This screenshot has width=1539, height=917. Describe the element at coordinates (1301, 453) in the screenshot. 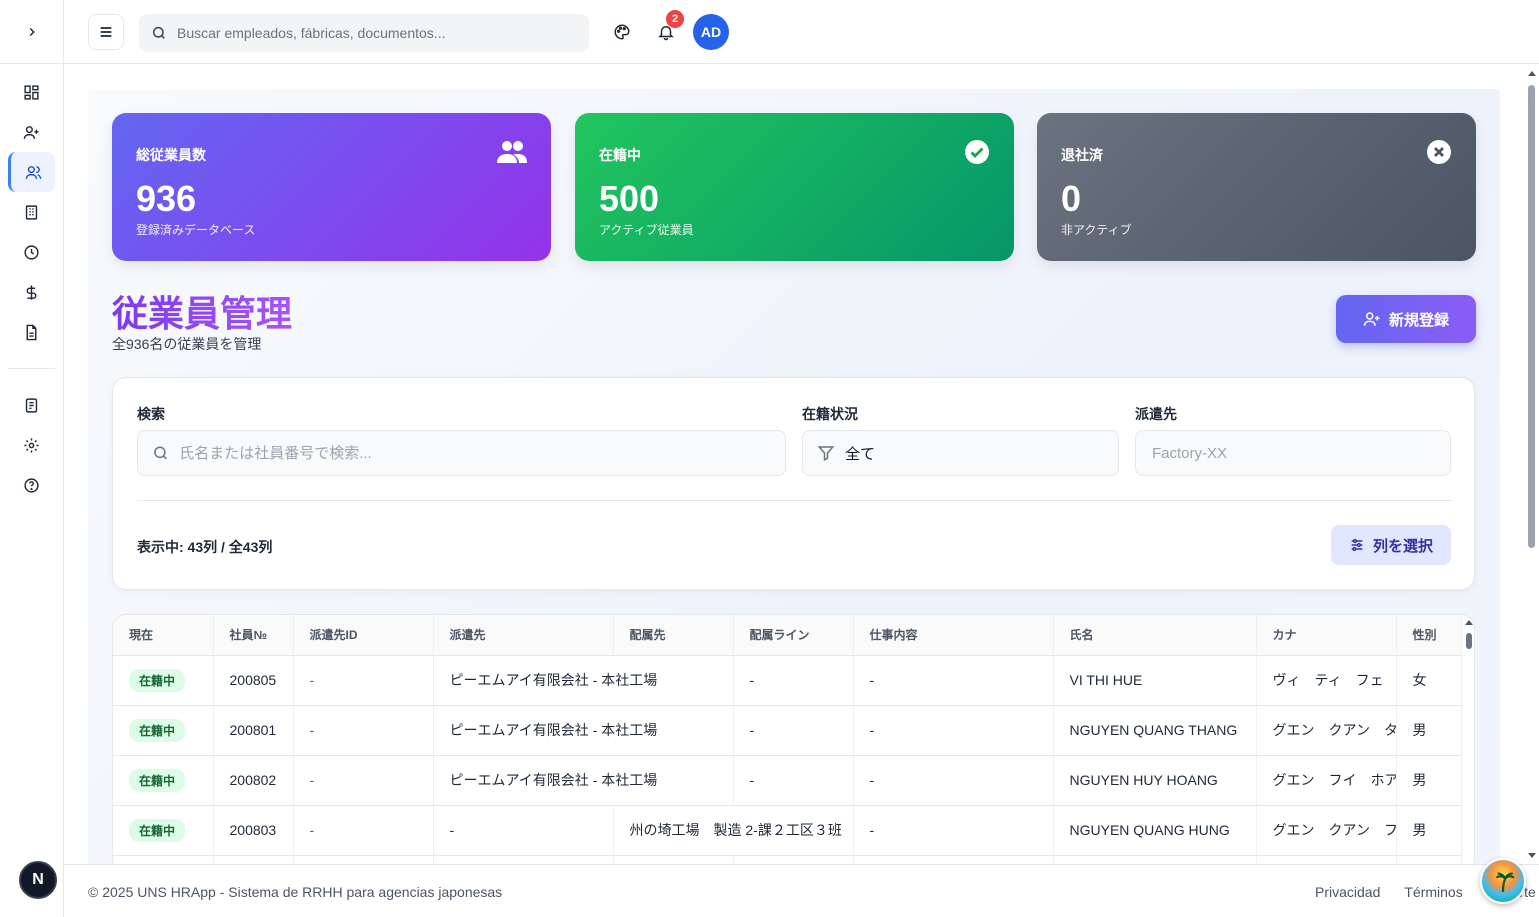

I see `dispatch-input` at that location.